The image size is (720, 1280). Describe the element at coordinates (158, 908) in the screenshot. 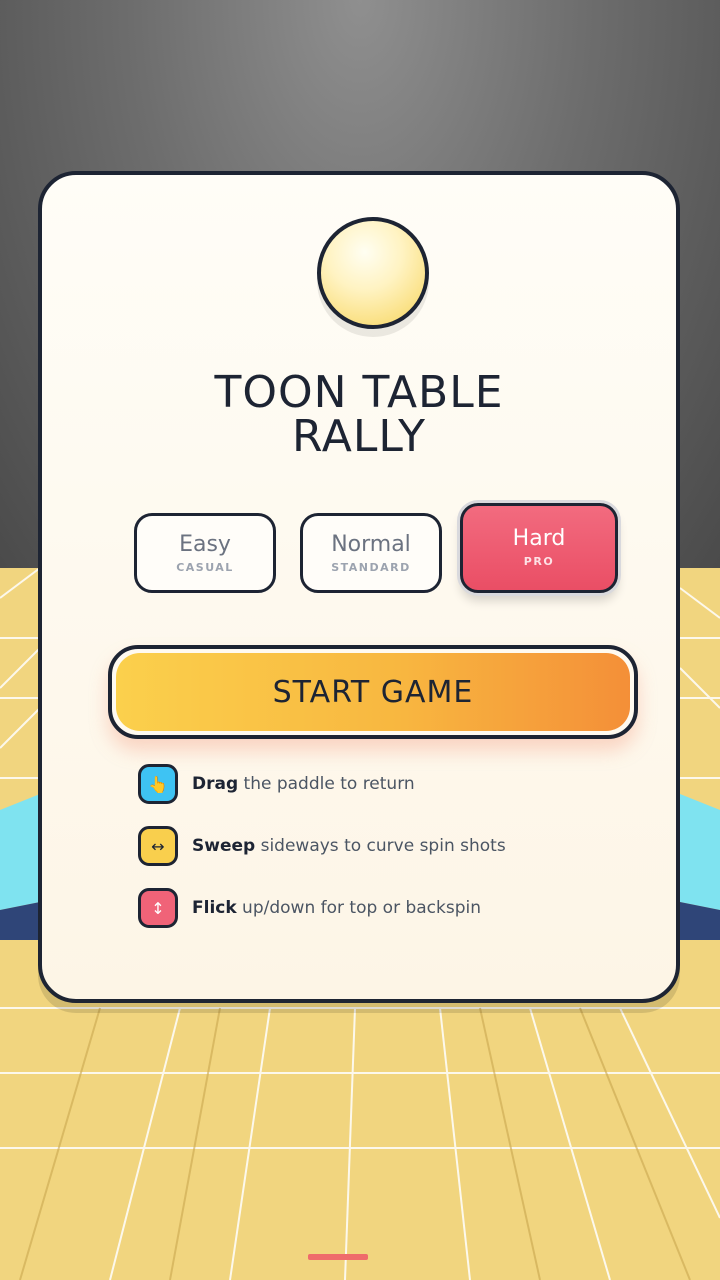

I see `up-down-arrow-icon: ↕` at that location.